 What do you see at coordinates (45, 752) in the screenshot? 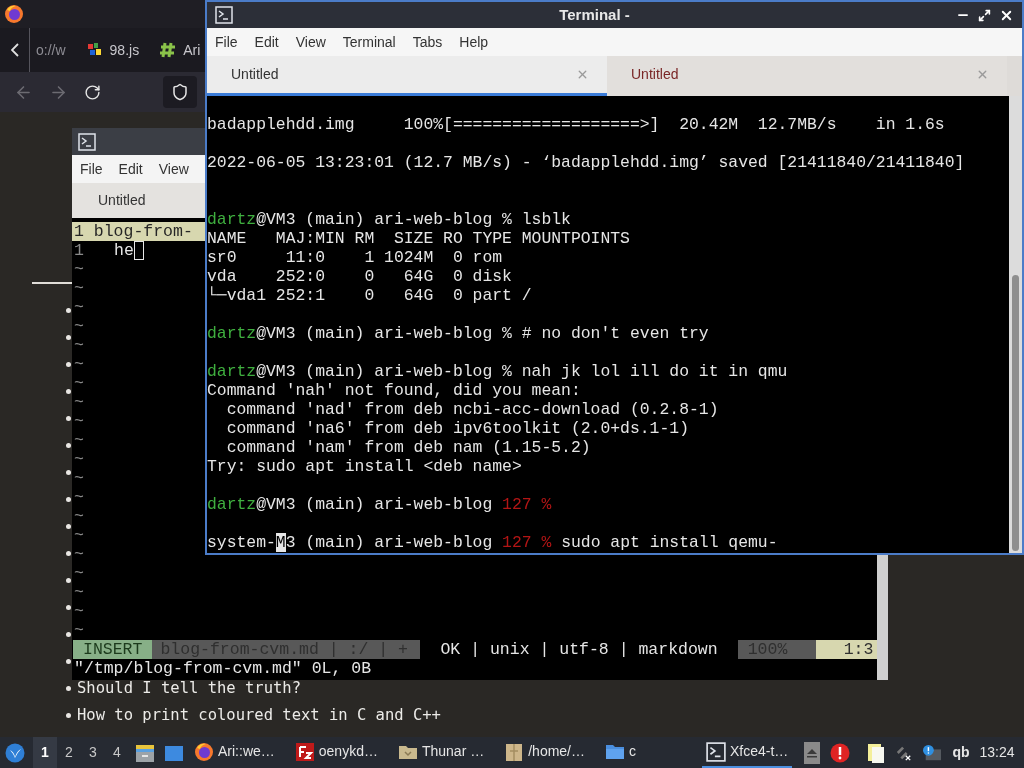
I see `workspace-button: 1` at bounding box center [45, 752].